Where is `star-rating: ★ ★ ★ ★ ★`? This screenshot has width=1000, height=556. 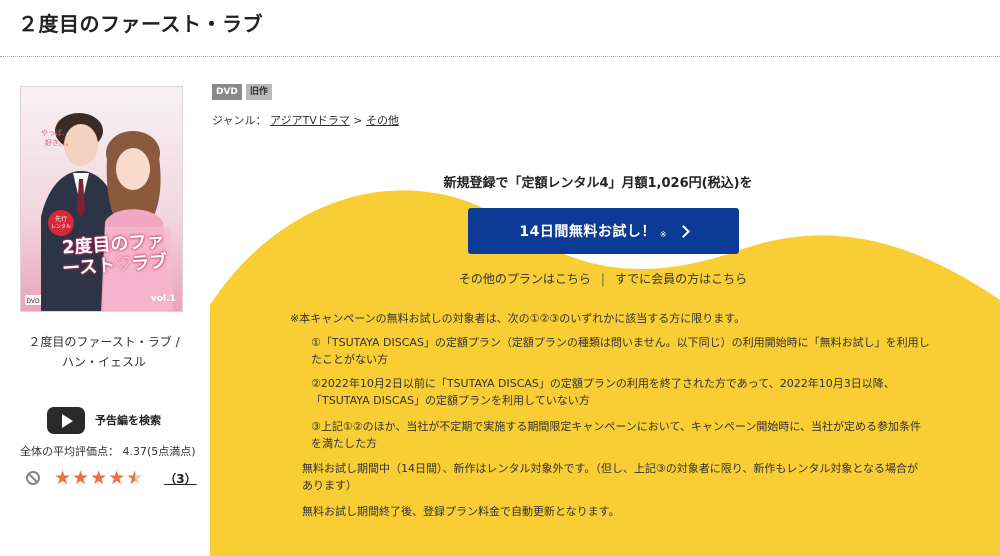 star-rating: ★ ★ ★ ★ ★ is located at coordinates (99, 478).